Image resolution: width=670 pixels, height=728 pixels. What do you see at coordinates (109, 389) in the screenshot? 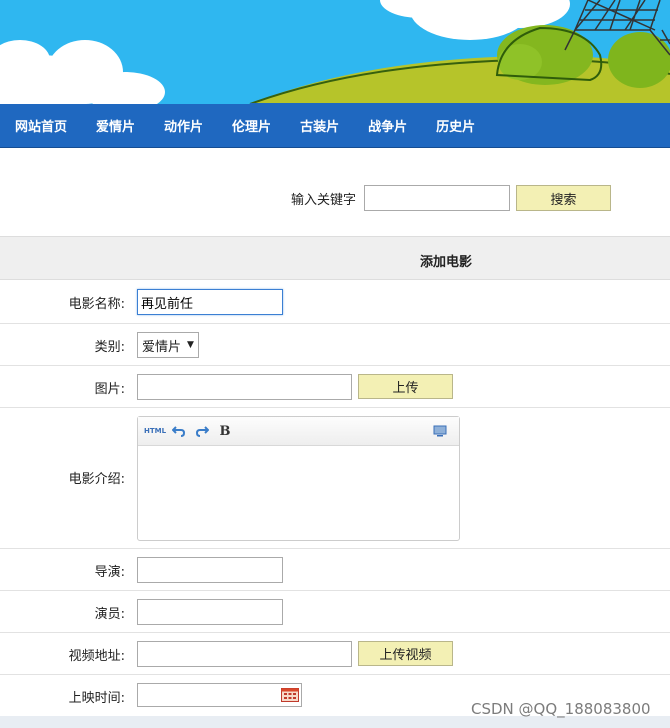
I see `image-label: 图片:` at bounding box center [109, 389].